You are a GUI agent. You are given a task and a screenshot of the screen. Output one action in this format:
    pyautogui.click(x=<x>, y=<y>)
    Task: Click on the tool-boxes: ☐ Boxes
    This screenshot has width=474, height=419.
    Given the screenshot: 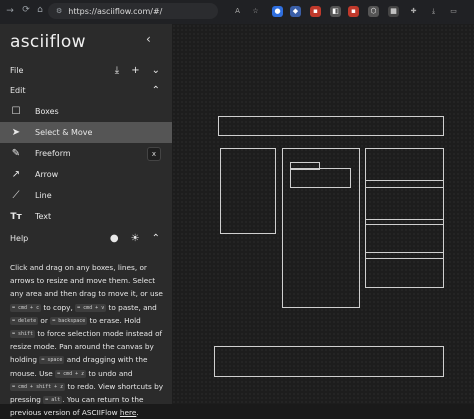 What is the action you would take?
    pyautogui.click(x=86, y=111)
    